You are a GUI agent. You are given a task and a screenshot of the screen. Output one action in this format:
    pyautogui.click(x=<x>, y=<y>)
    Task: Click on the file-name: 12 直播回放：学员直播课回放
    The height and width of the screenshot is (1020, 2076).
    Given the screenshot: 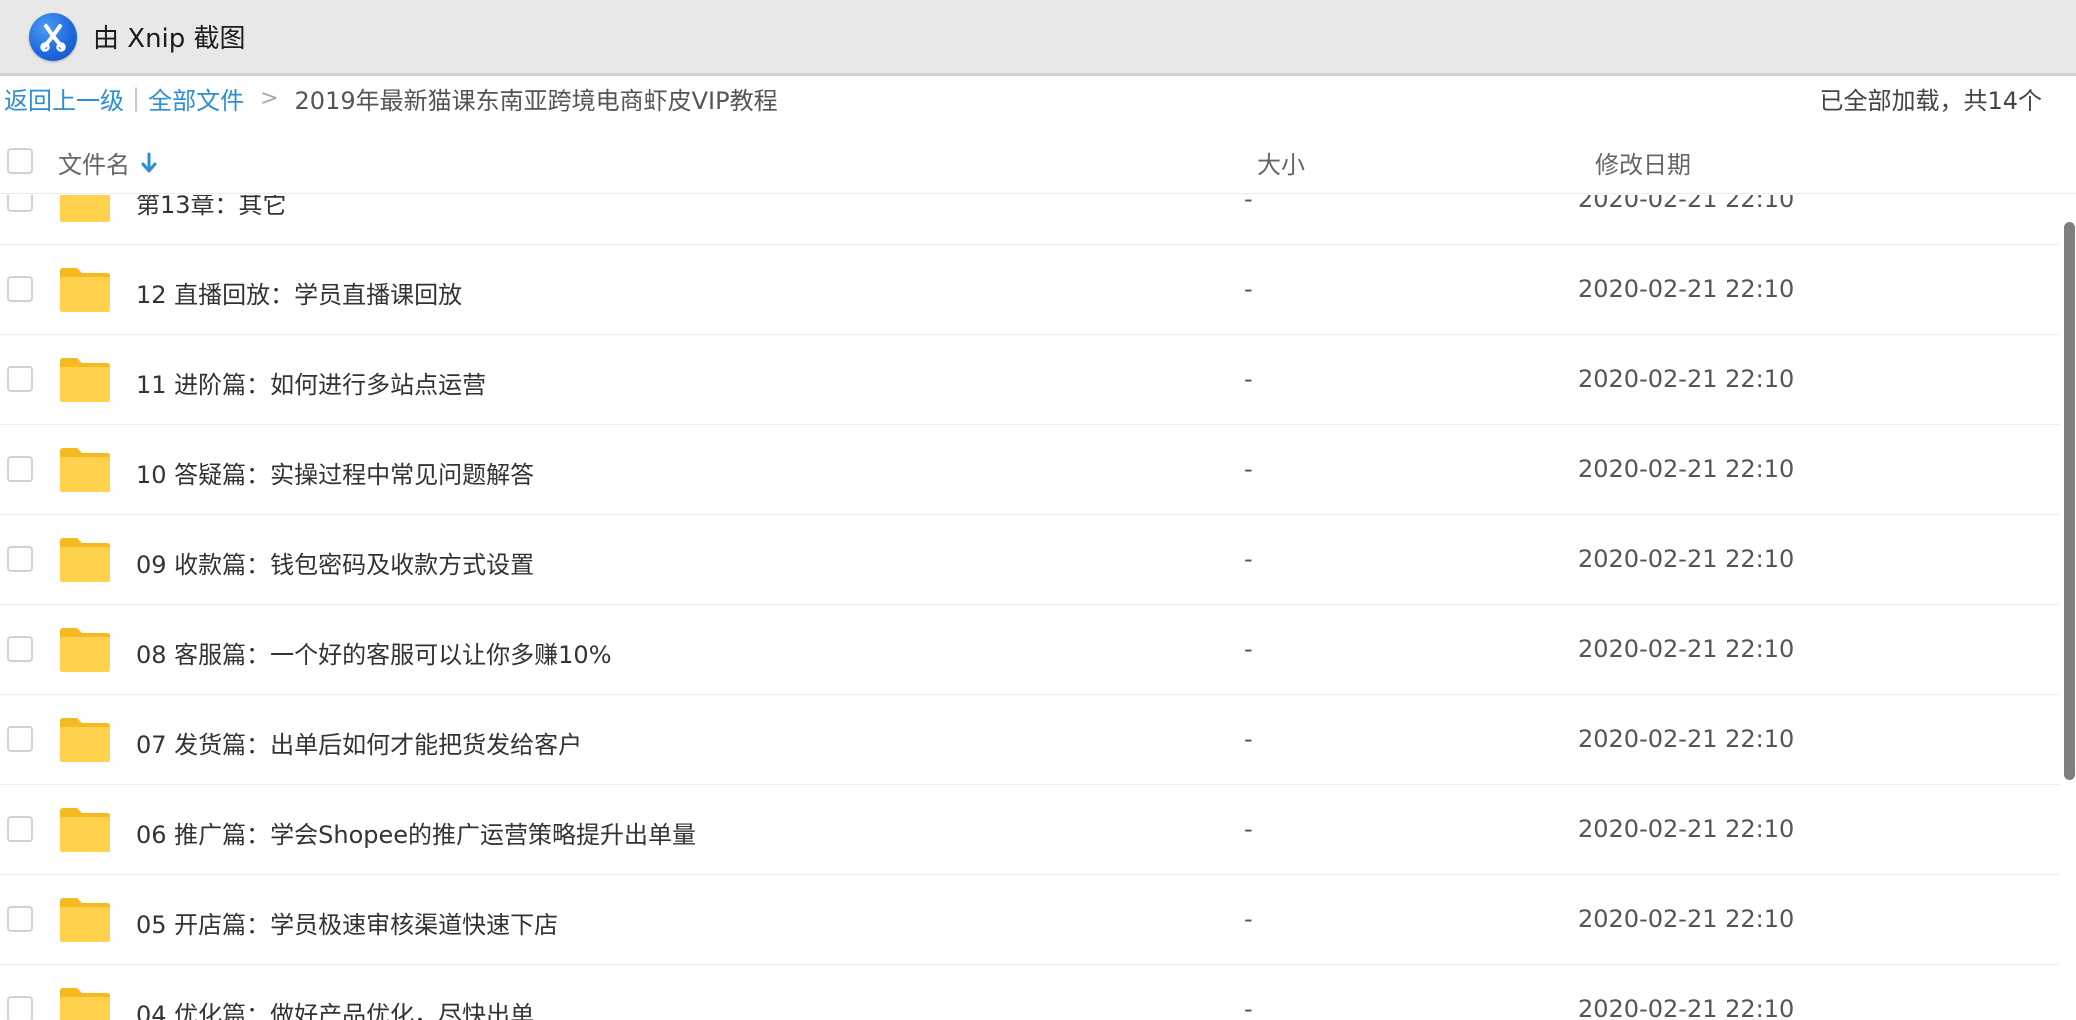 What is the action you would take?
    pyautogui.click(x=299, y=292)
    